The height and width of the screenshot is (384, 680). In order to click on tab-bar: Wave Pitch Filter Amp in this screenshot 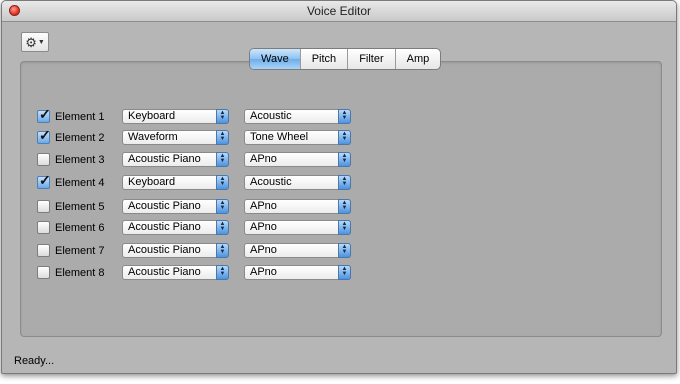, I will do `click(345, 59)`.